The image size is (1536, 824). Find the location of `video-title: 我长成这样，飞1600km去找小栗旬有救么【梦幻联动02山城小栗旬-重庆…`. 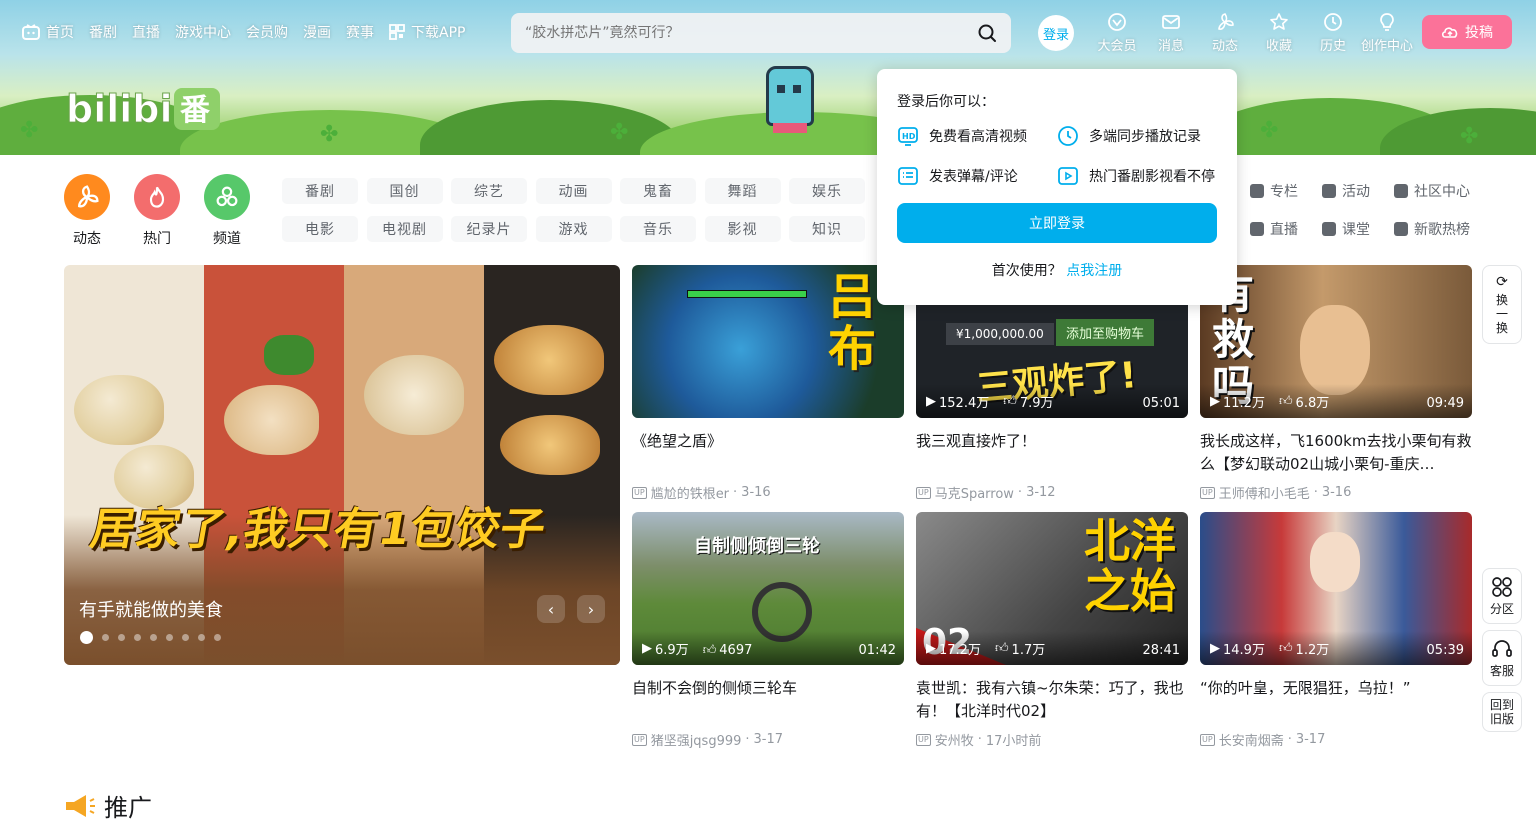

video-title: 我长成这样，飞1600km去找小栗旬有救么【梦幻联动02山城小栗旬-重庆… is located at coordinates (1336, 453).